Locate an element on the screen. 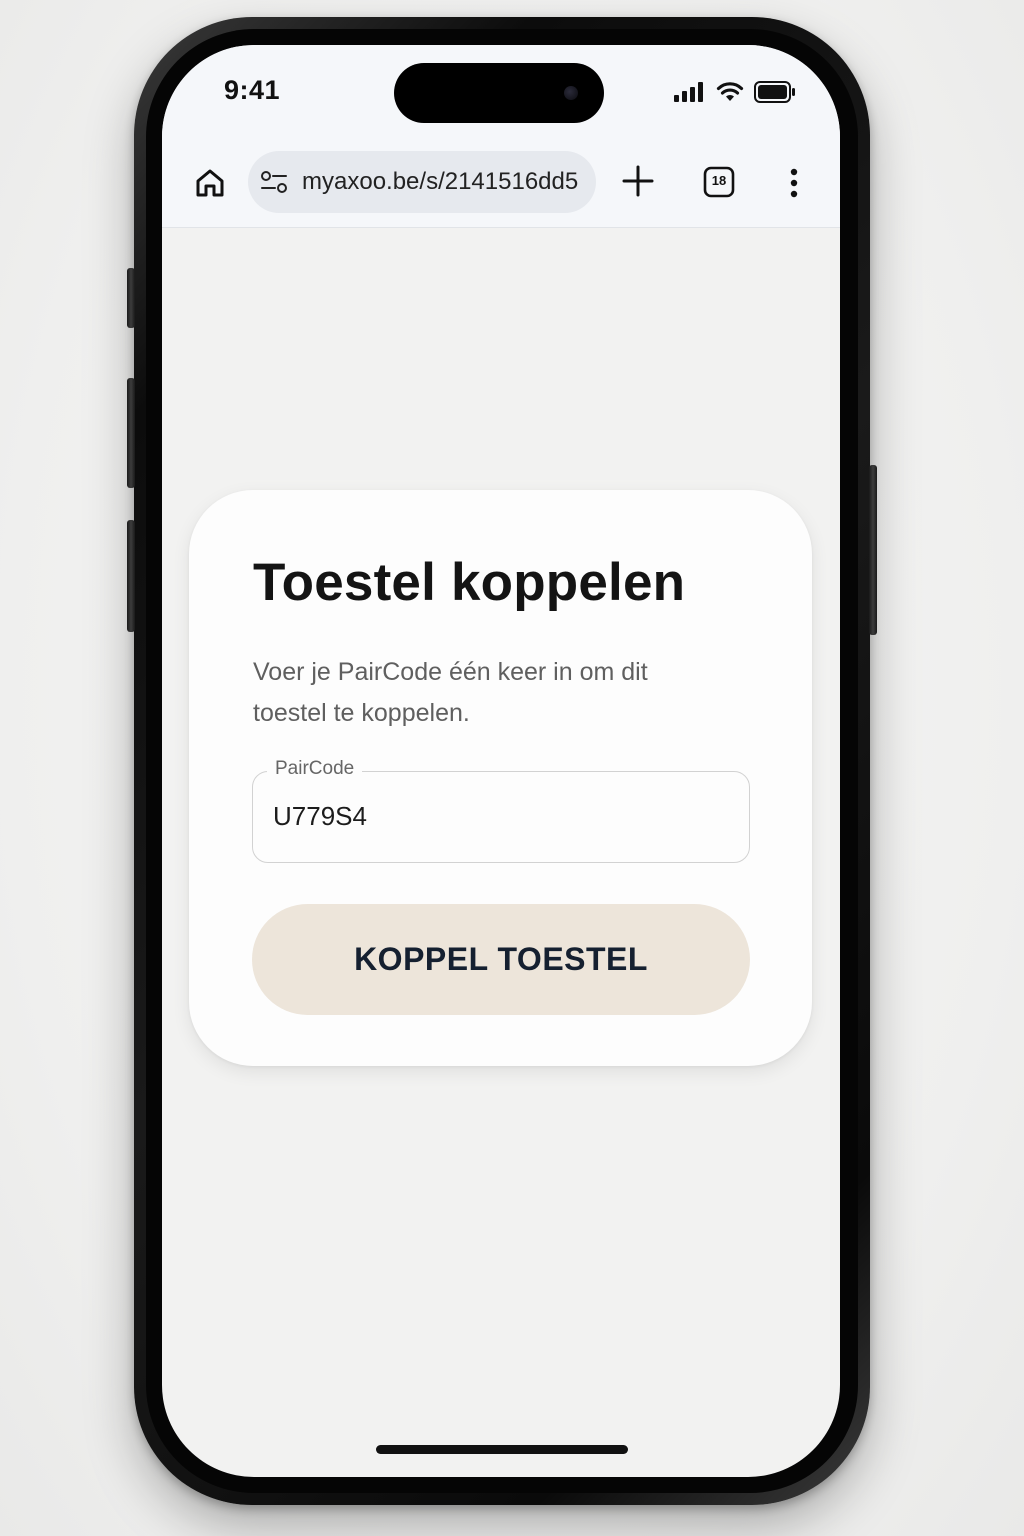  paircode-label: PairCode is located at coordinates (315, 769).